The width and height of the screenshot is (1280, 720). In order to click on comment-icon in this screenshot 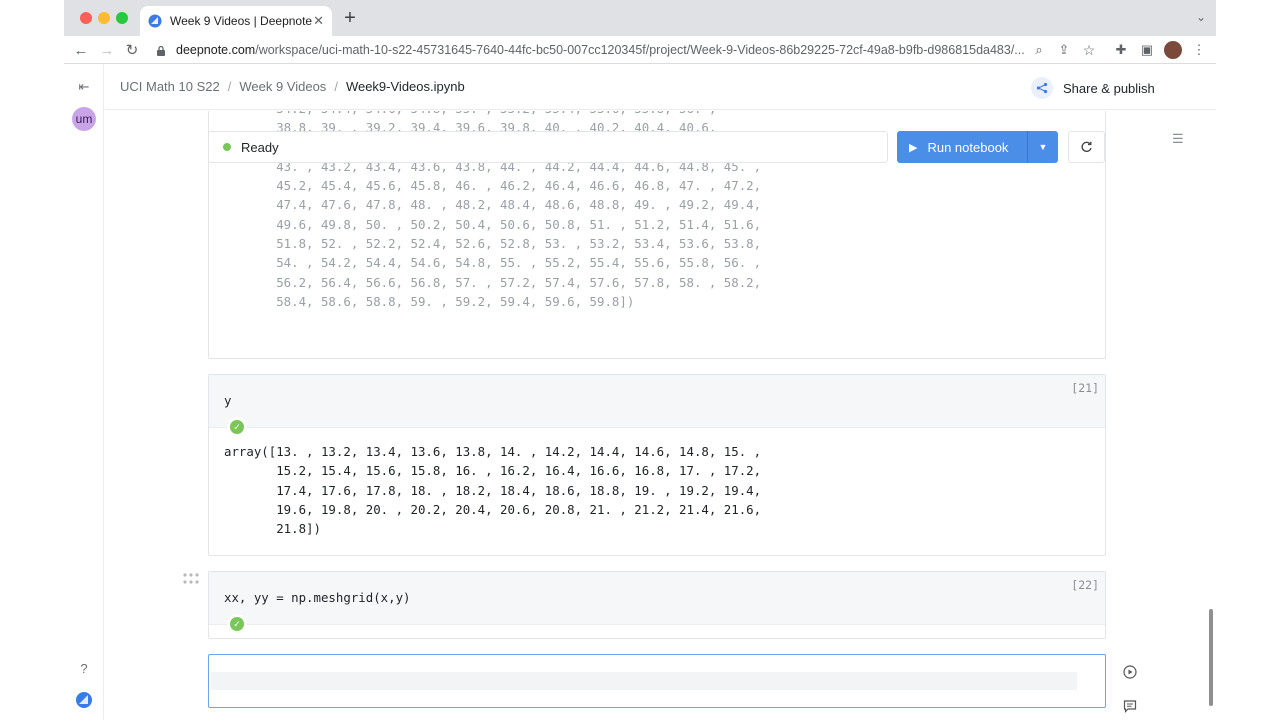, I will do `click(1130, 706)`.